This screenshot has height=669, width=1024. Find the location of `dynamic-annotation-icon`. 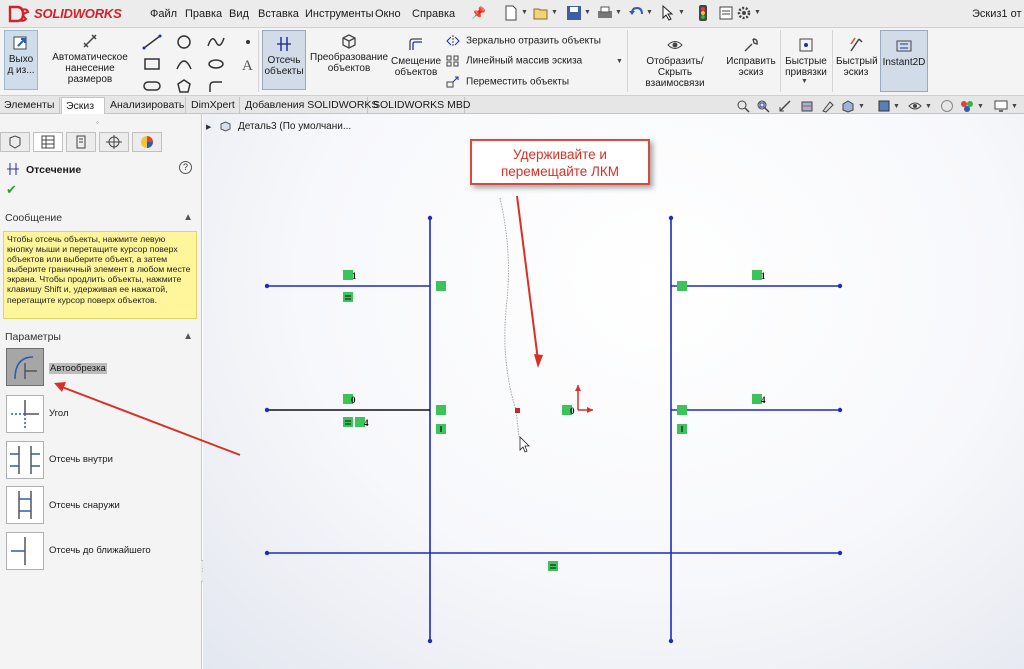

dynamic-annotation-icon is located at coordinates (828, 106).